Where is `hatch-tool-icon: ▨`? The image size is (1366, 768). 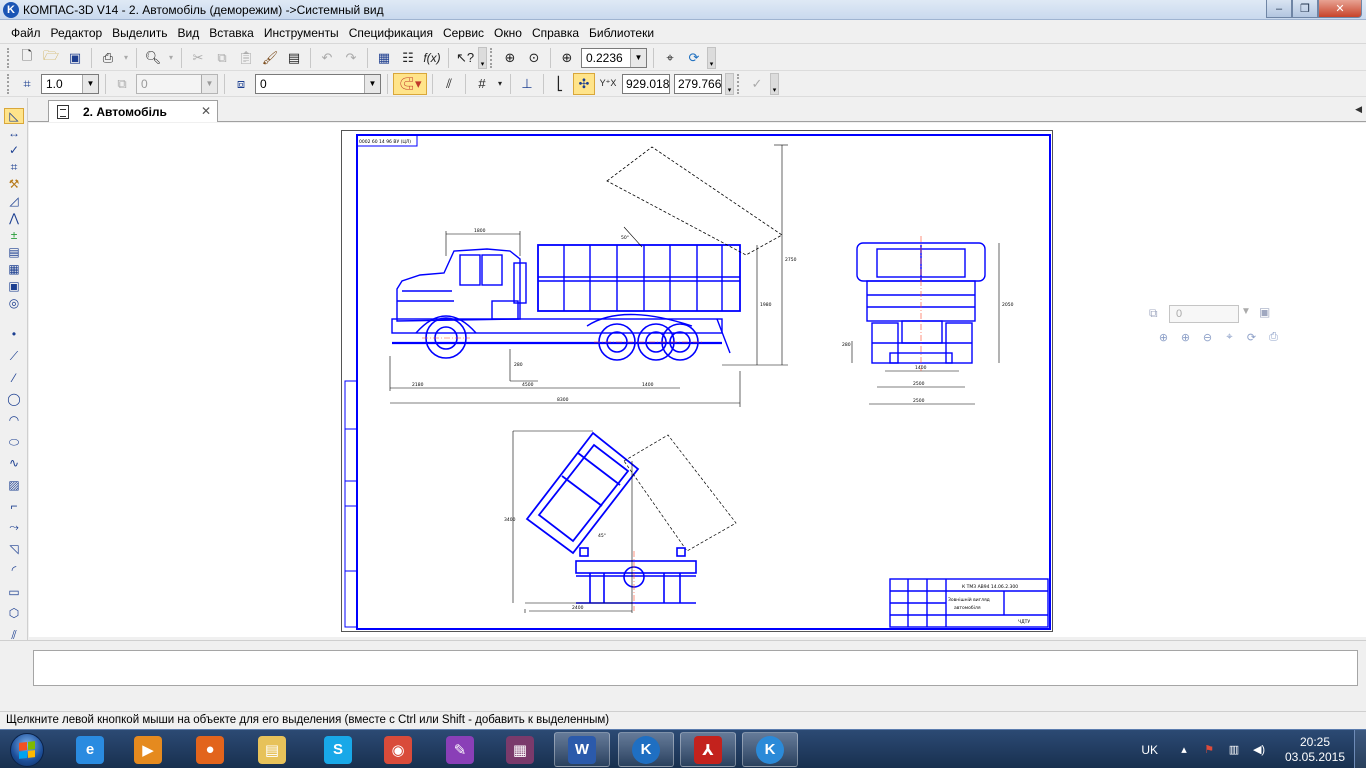 hatch-tool-icon: ▨ is located at coordinates (14, 485).